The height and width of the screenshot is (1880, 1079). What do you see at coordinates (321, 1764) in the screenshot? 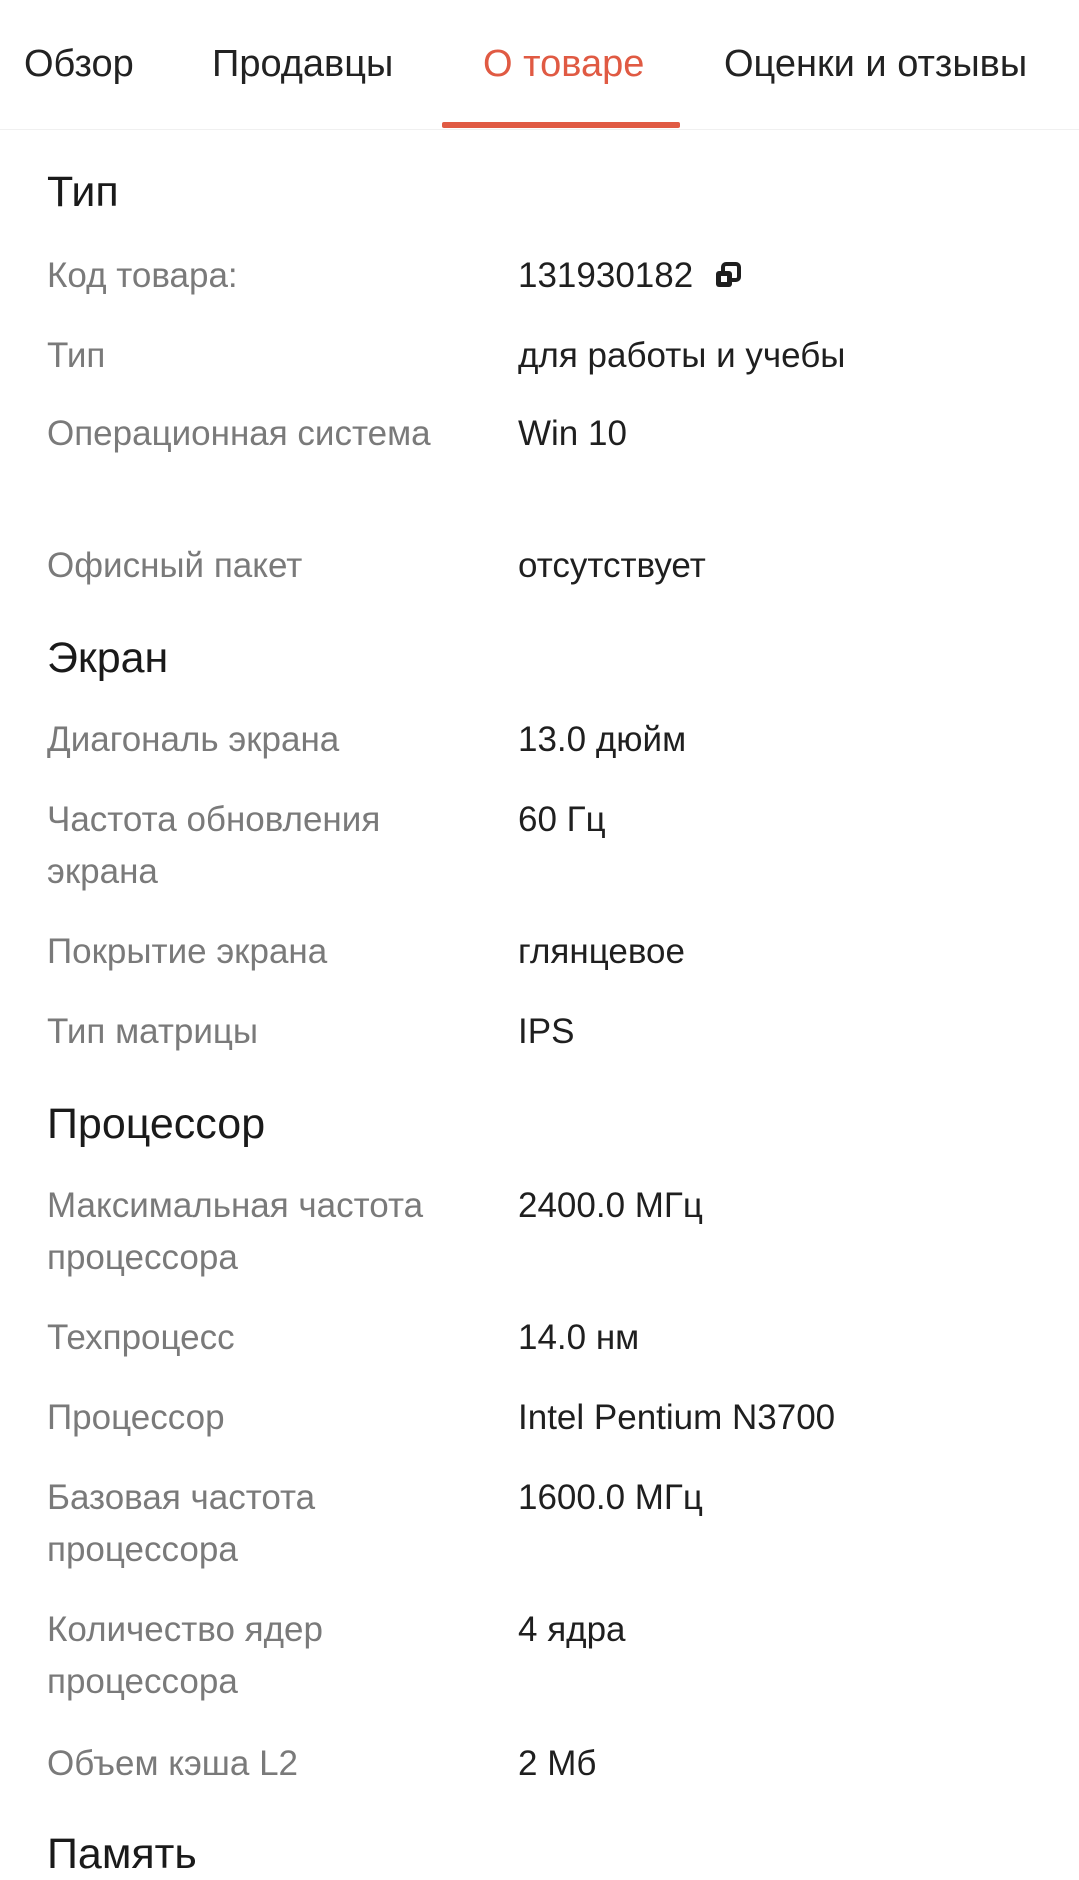
I see `spec-row: Объем кэша L2 2 Мб` at bounding box center [321, 1764].